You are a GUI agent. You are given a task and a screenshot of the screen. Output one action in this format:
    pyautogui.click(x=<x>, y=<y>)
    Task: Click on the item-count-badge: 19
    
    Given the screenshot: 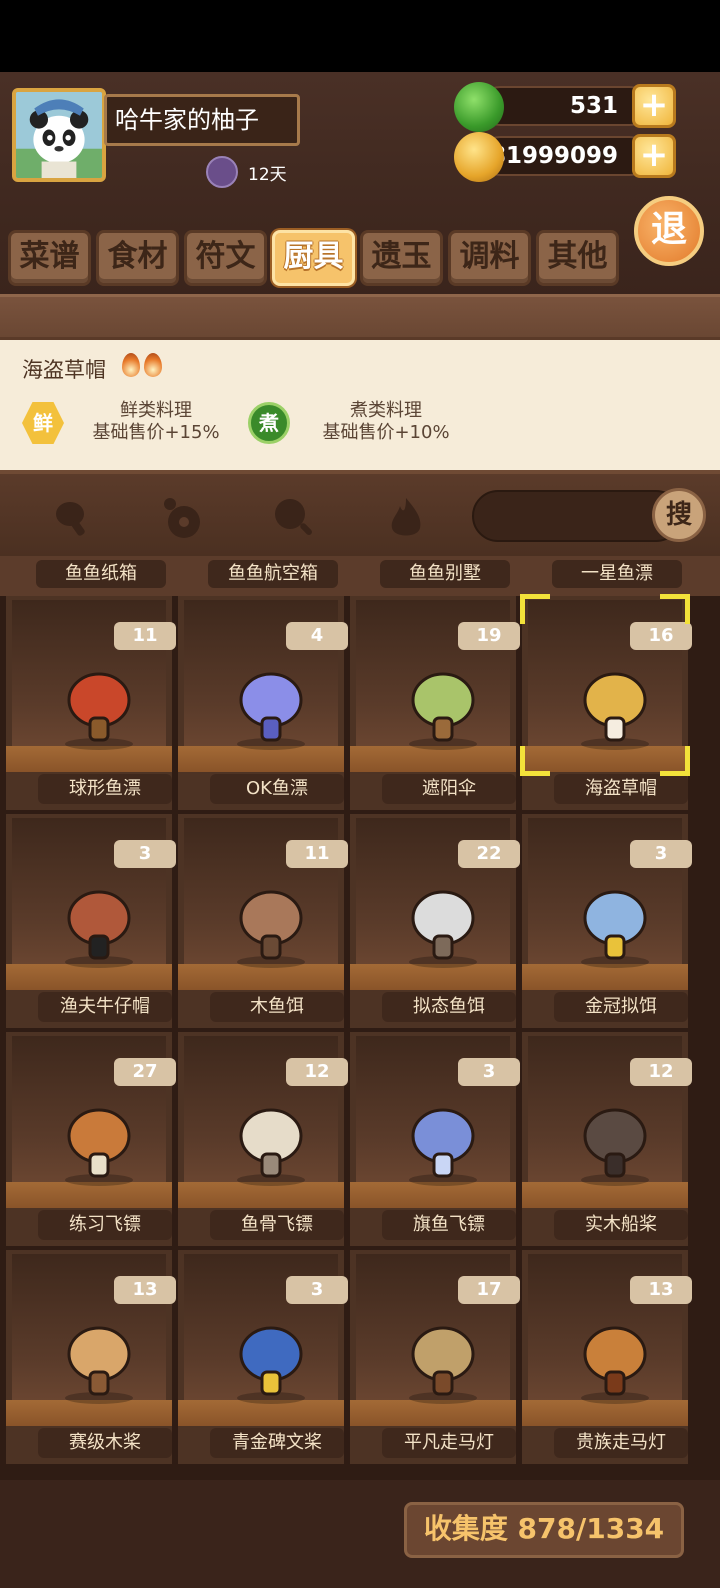 What is the action you would take?
    pyautogui.click(x=489, y=636)
    